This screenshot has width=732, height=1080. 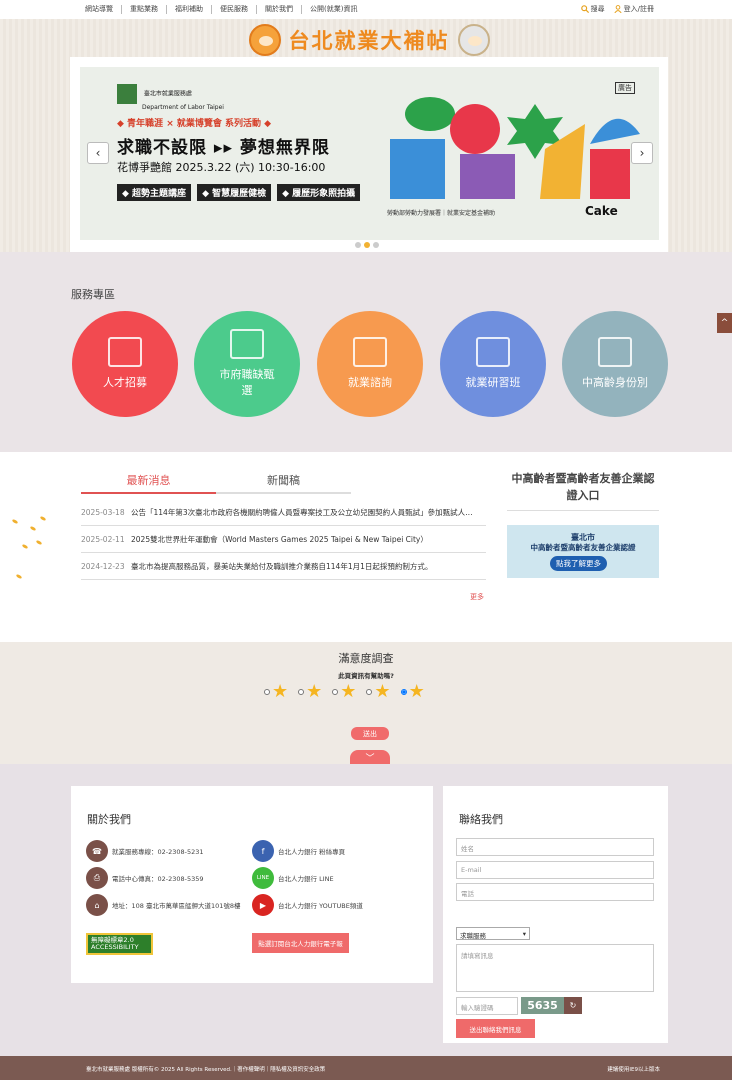 I want to click on survey-submit-button: 送出, so click(x=370, y=733).